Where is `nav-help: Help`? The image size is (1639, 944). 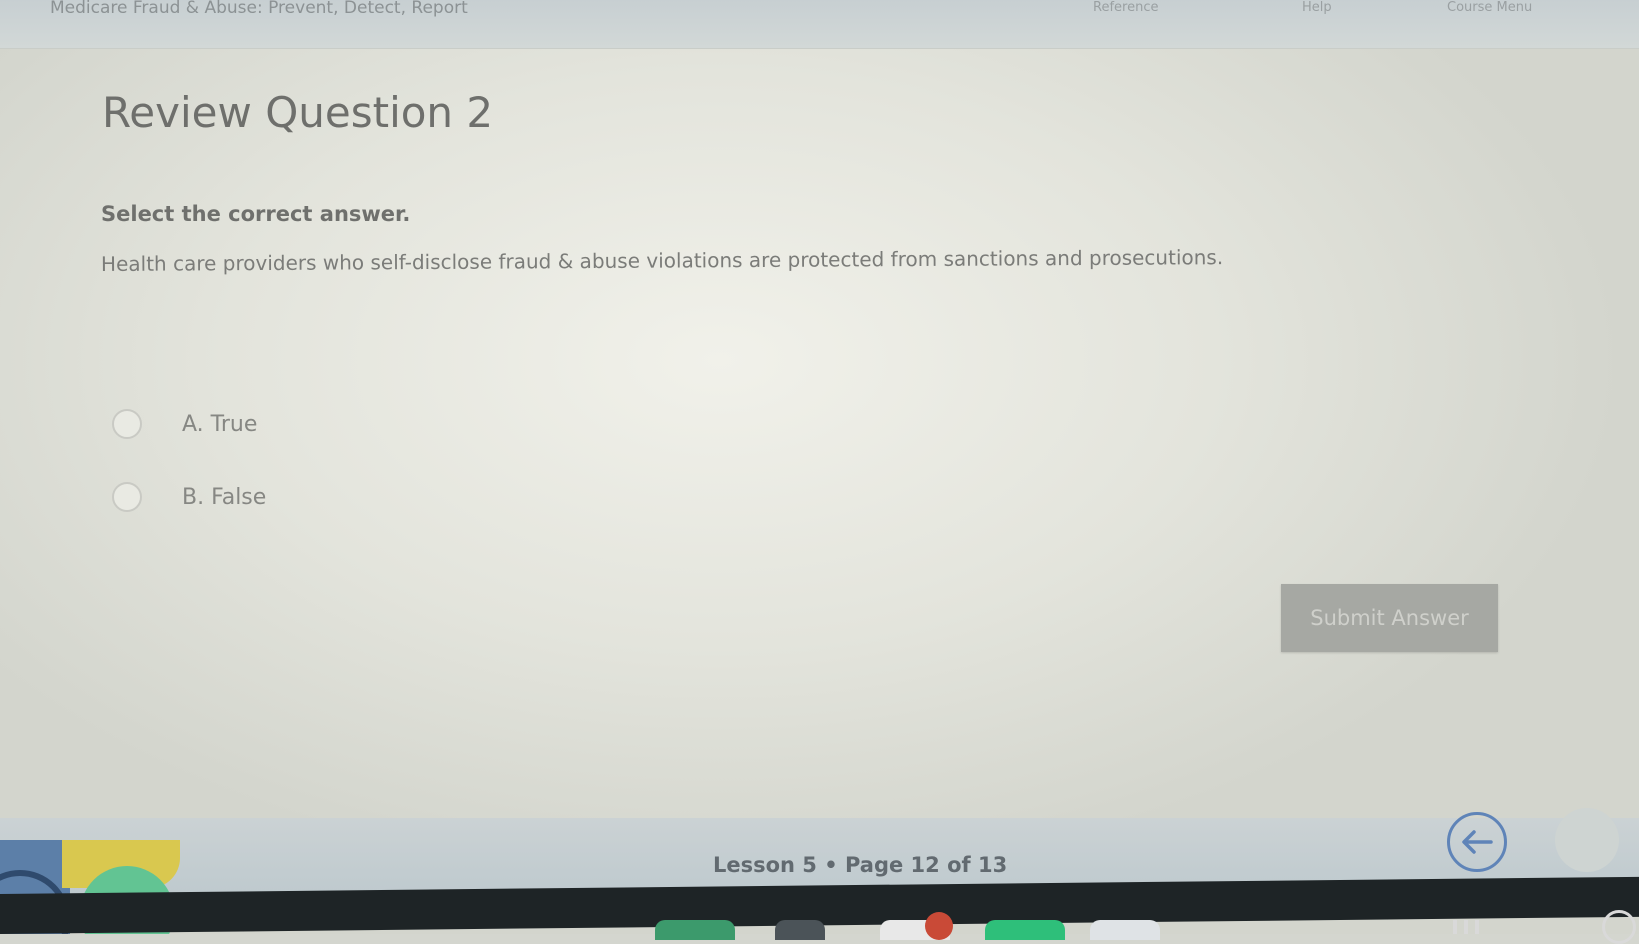 nav-help: Help is located at coordinates (1317, 7).